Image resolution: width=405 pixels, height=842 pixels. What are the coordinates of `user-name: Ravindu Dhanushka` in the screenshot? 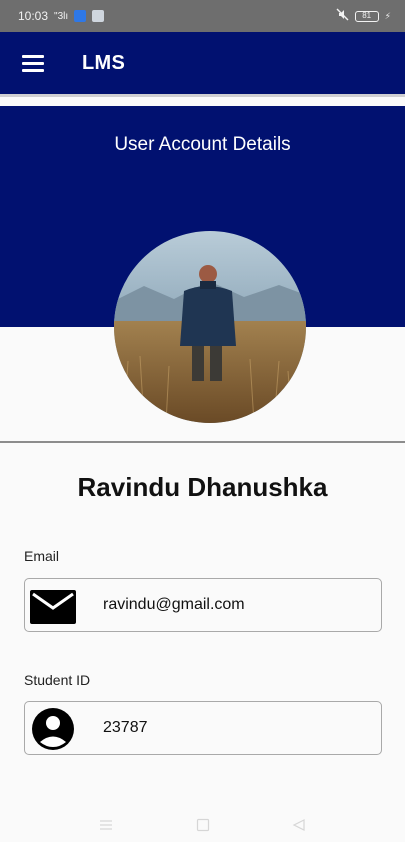 It's located at (202, 487).